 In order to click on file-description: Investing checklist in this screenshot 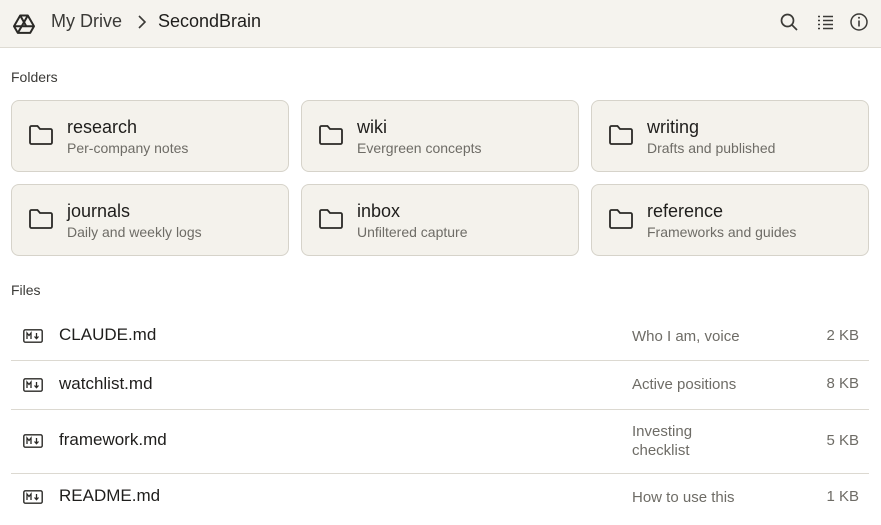, I will do `click(662, 441)`.